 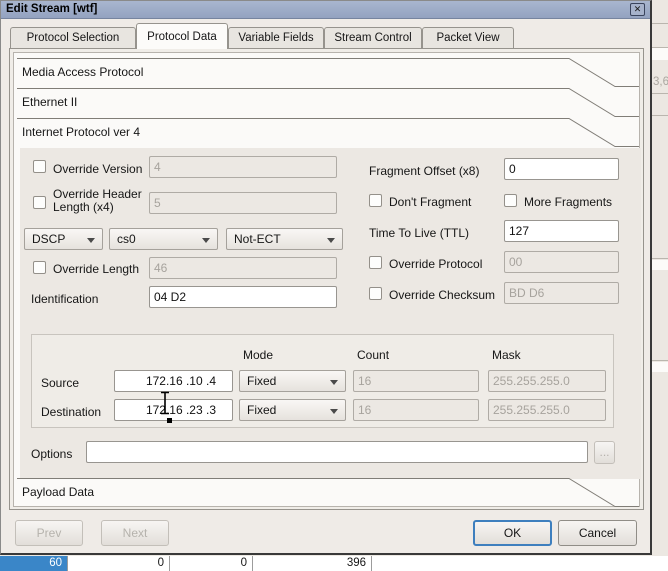 What do you see at coordinates (561, 293) in the screenshot?
I see `checksum-field` at bounding box center [561, 293].